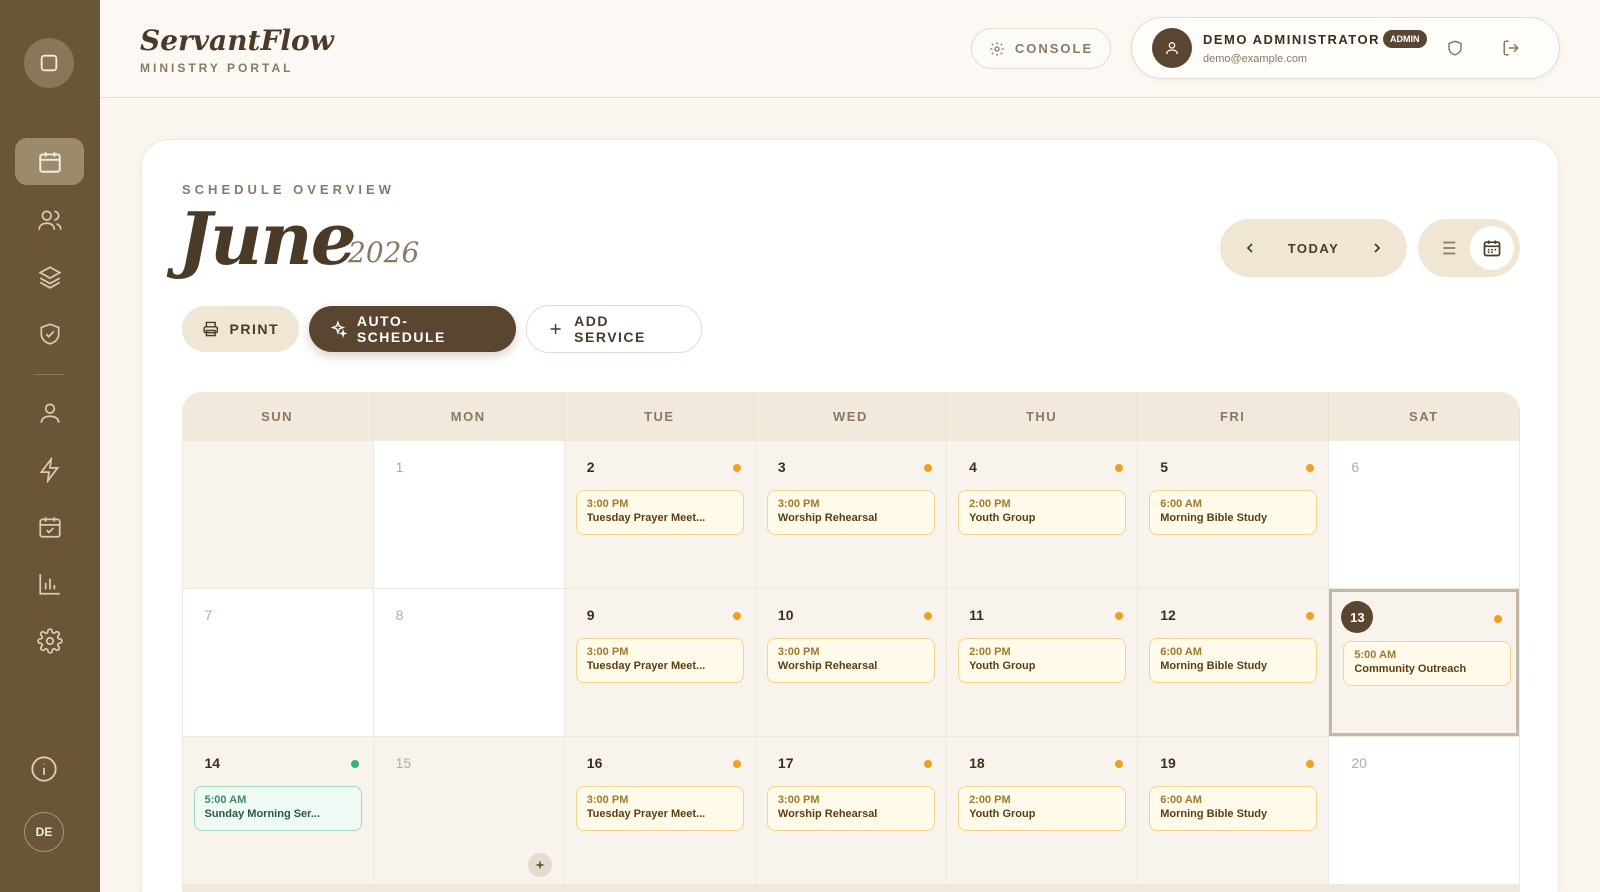  I want to click on role-badge: ADMIN, so click(1405, 39).